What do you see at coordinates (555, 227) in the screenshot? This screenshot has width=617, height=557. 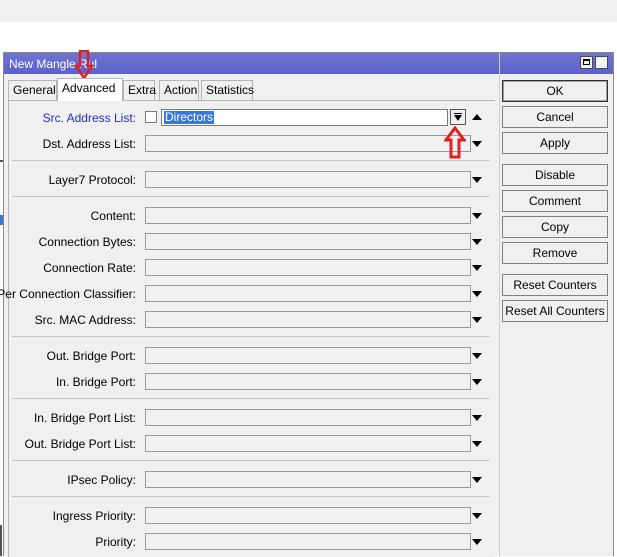 I see `copy-button: Copy` at bounding box center [555, 227].